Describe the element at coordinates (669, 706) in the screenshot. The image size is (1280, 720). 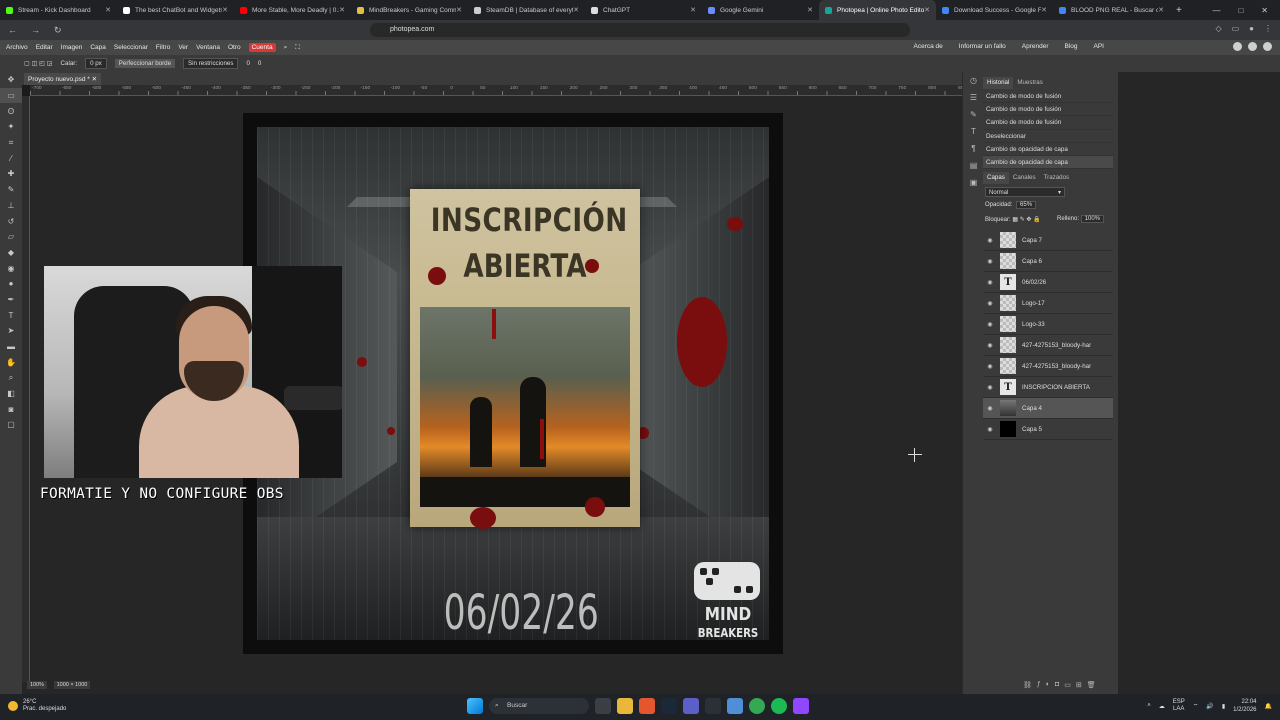
I see `steam-icon` at that location.